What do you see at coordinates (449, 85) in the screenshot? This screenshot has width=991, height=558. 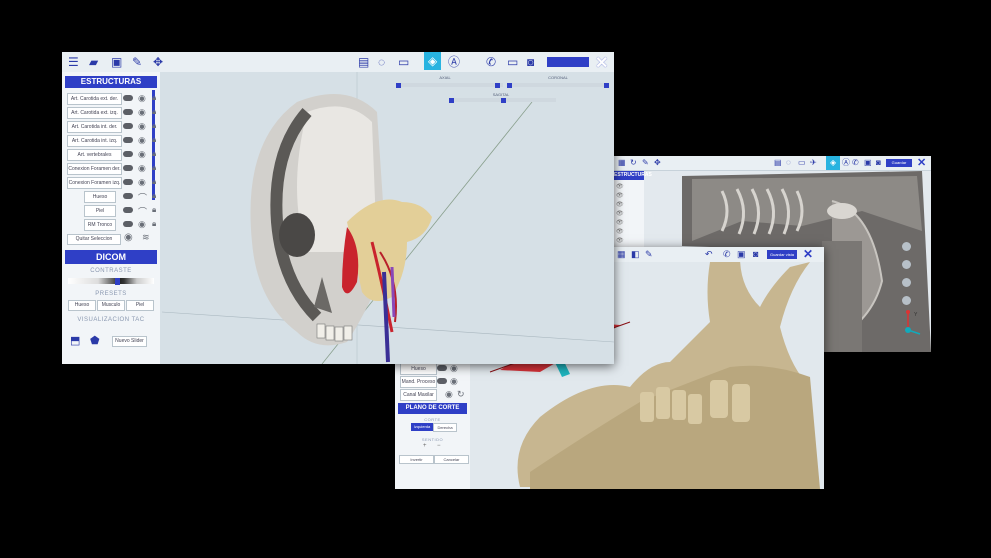 I see `axial-slider` at bounding box center [449, 85].